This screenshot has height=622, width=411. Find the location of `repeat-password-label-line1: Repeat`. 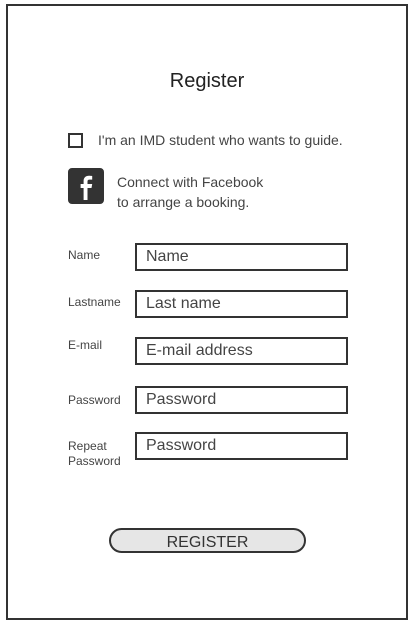

repeat-password-label-line1: Repeat is located at coordinates (87, 446).